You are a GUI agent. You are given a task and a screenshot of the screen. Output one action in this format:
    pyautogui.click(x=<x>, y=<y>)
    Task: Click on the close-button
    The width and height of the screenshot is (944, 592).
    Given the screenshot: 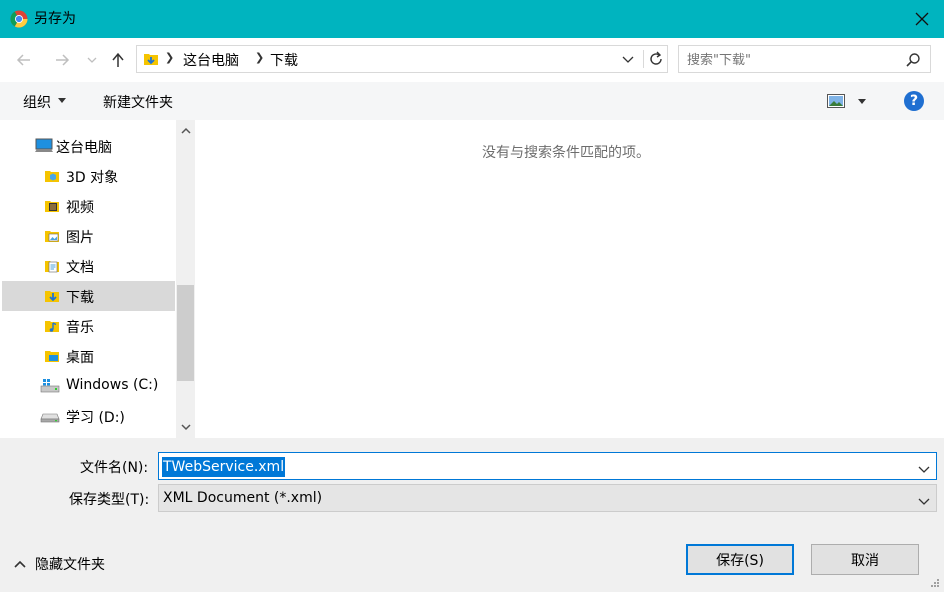 What is the action you would take?
    pyautogui.click(x=922, y=19)
    